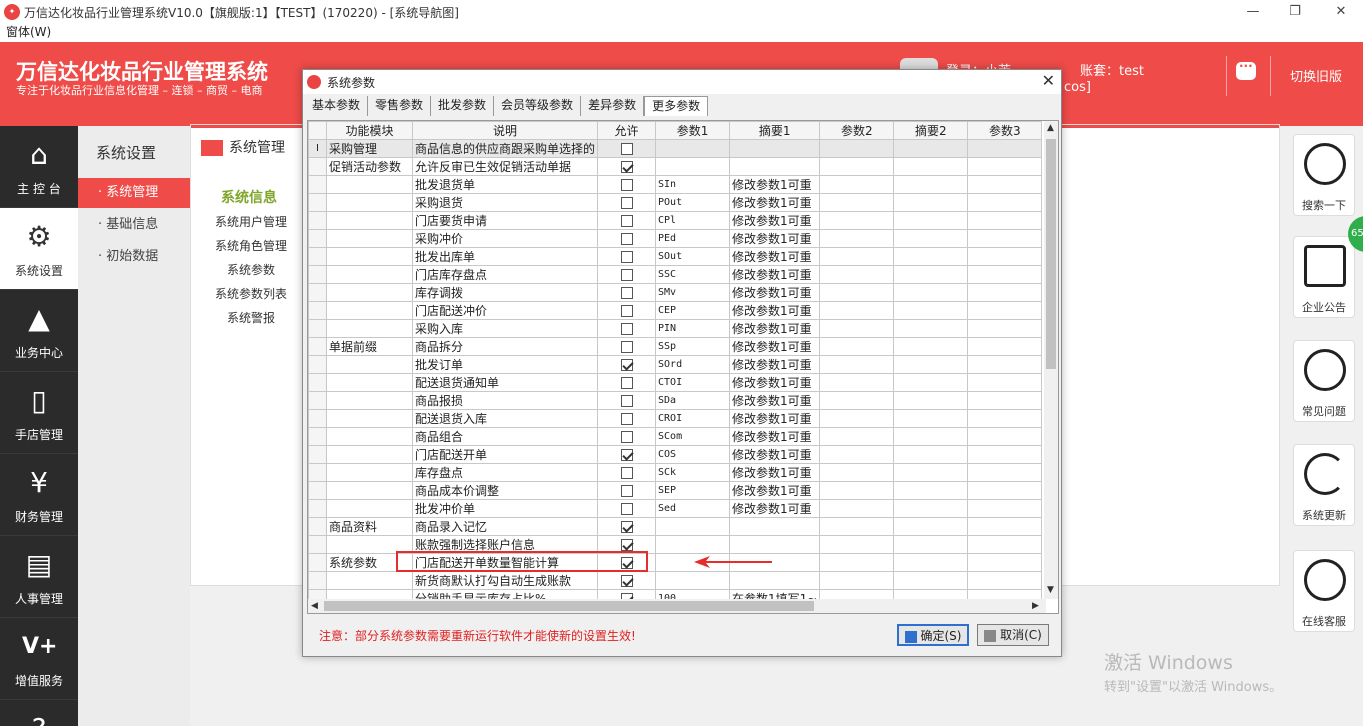 Image resolution: width=1363 pixels, height=726 pixels. Describe the element at coordinates (505, 490) in the screenshot. I see `cell-description: 商品成本价调整` at that location.